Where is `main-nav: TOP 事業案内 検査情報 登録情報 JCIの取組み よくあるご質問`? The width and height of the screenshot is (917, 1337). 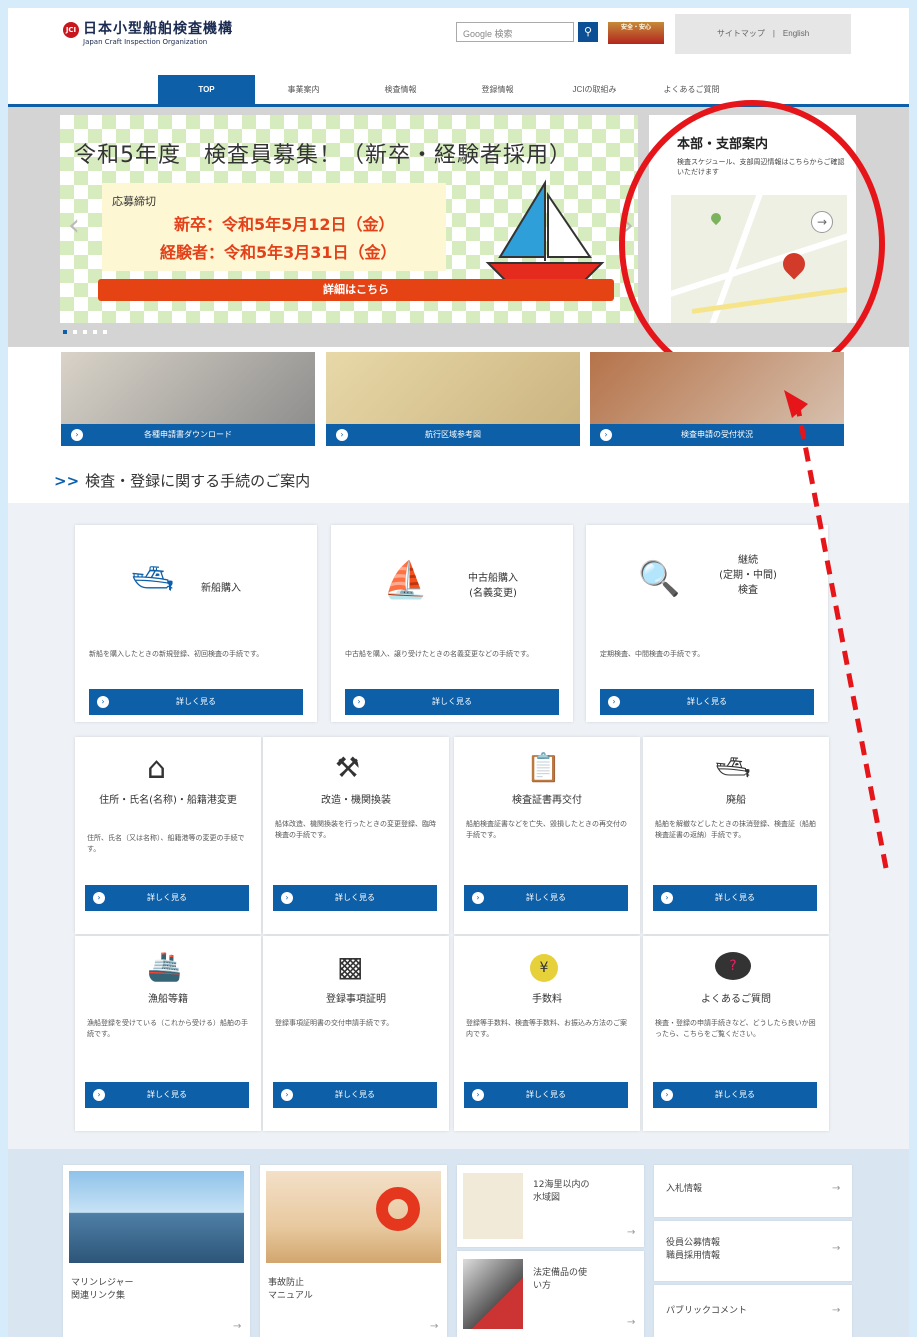 main-nav: TOP 事業案内 検査情報 登録情報 JCIの取組み よくあるご質問 is located at coordinates (449, 89).